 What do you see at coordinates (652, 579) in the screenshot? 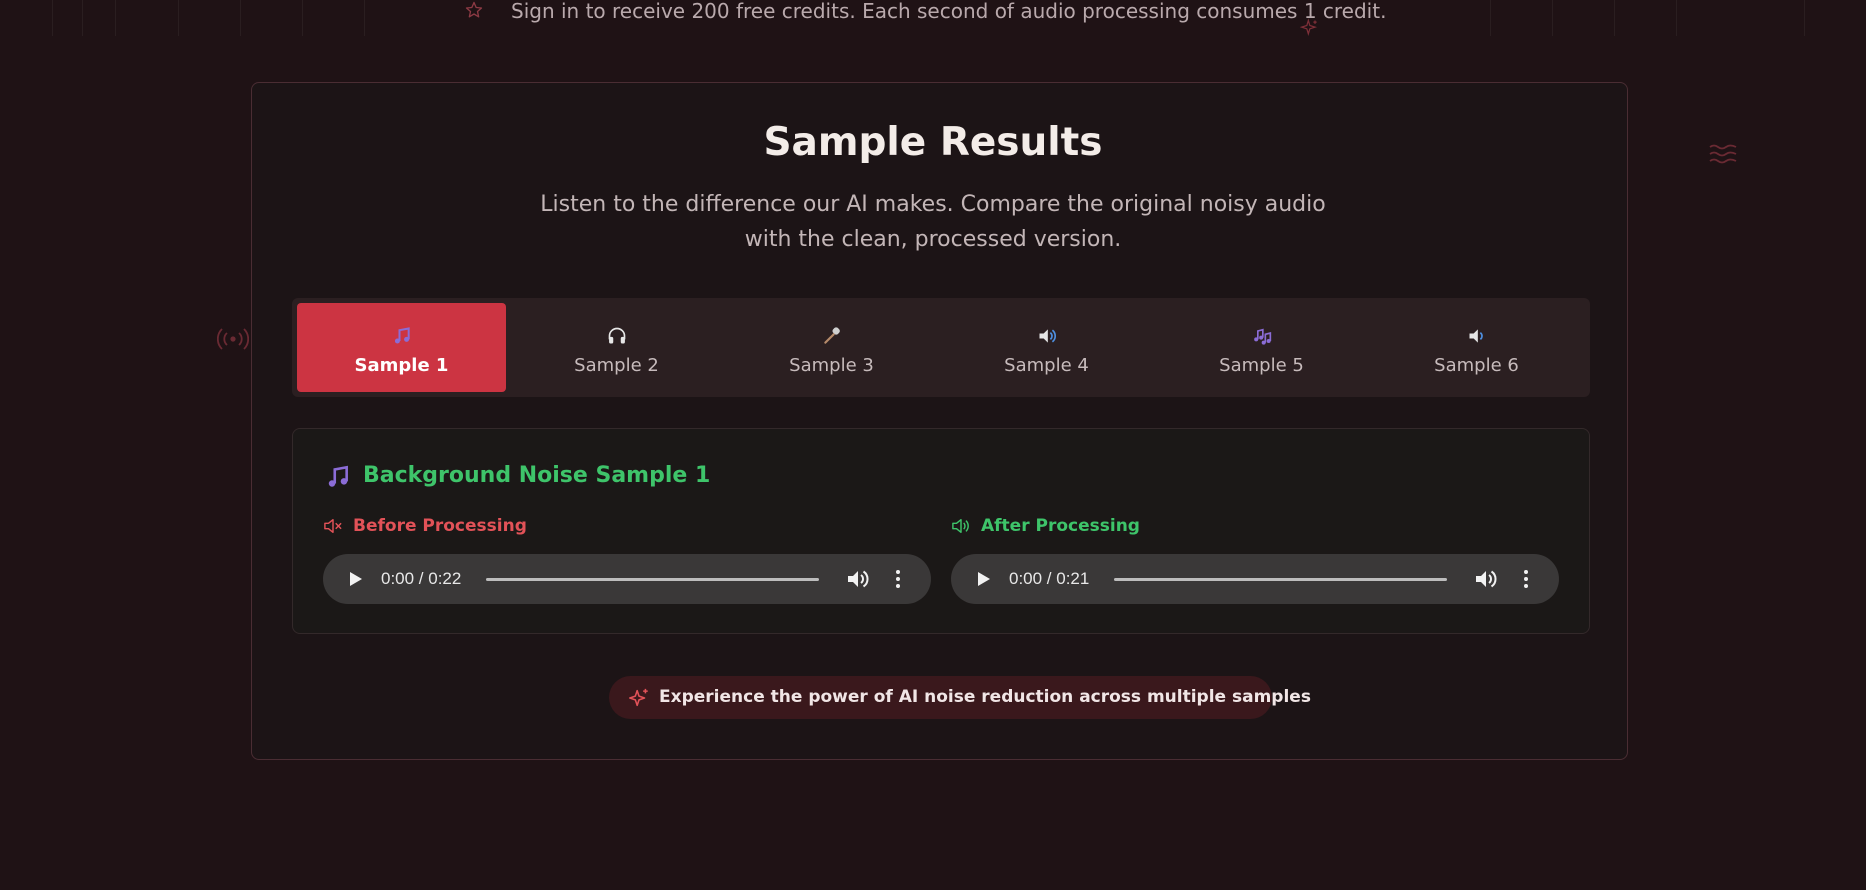
I see `before-audio-seek-bar` at bounding box center [652, 579].